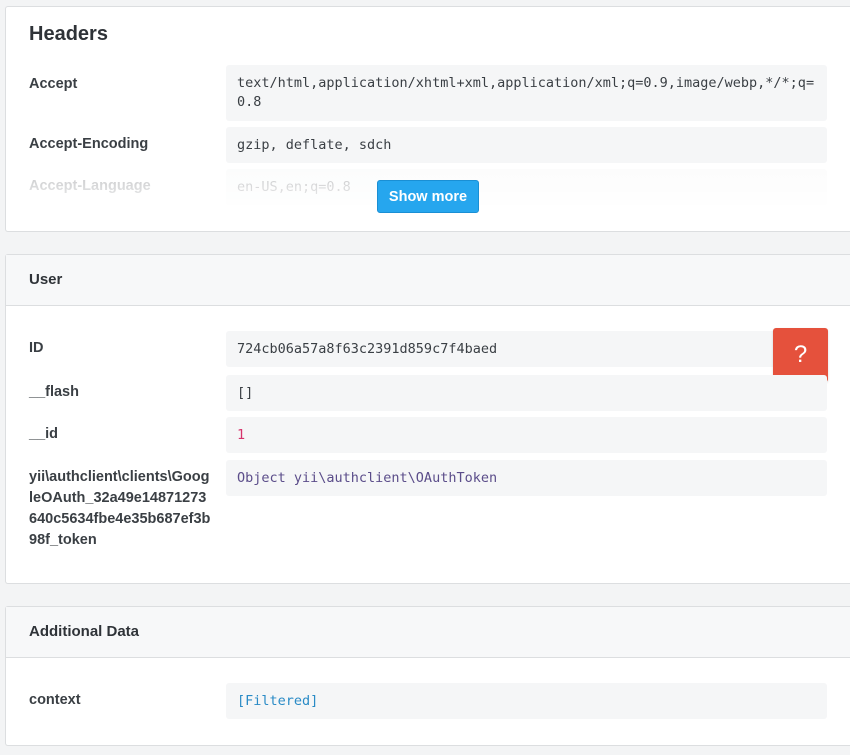 Image resolution: width=850 pixels, height=755 pixels. Describe the element at coordinates (428, 632) in the screenshot. I see `additional-data-title: Additional Data` at that location.